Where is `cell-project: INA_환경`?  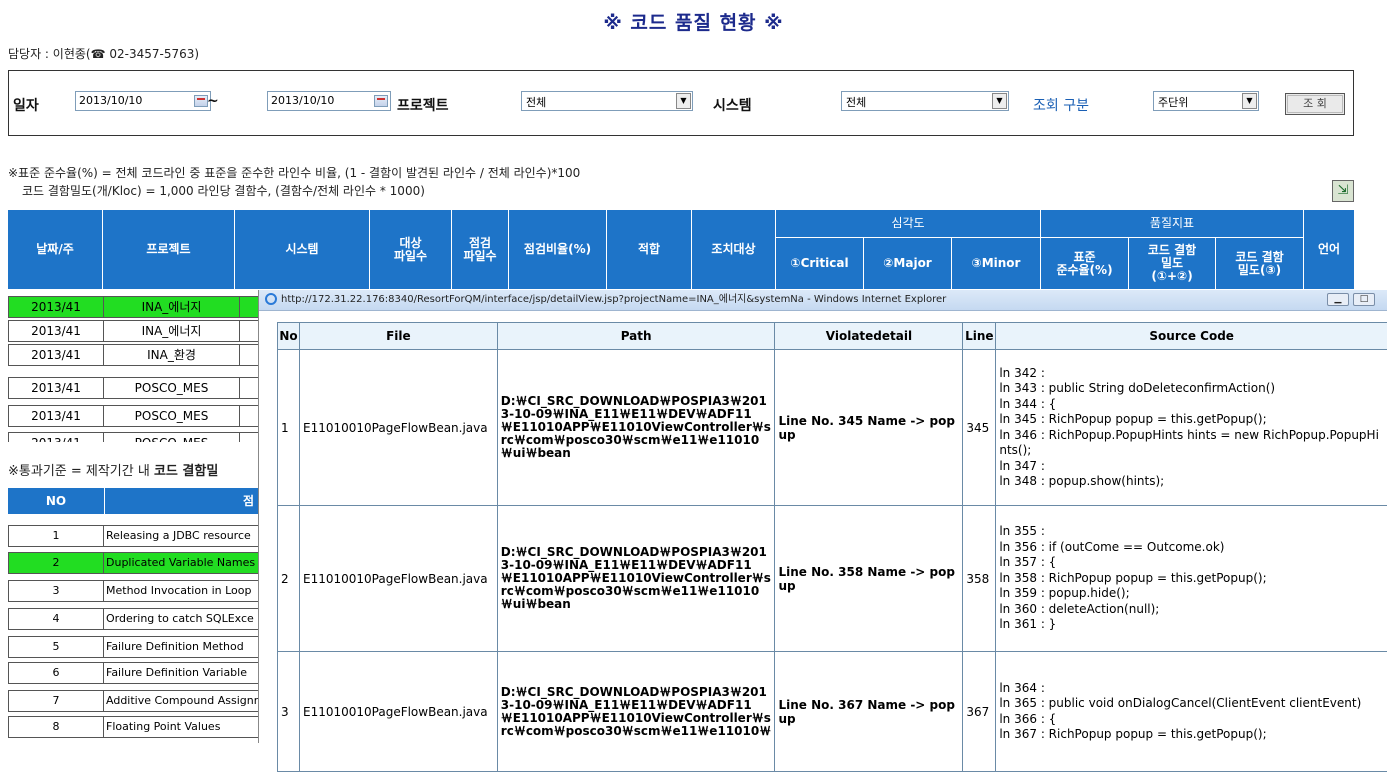
cell-project: INA_환경 is located at coordinates (171, 355).